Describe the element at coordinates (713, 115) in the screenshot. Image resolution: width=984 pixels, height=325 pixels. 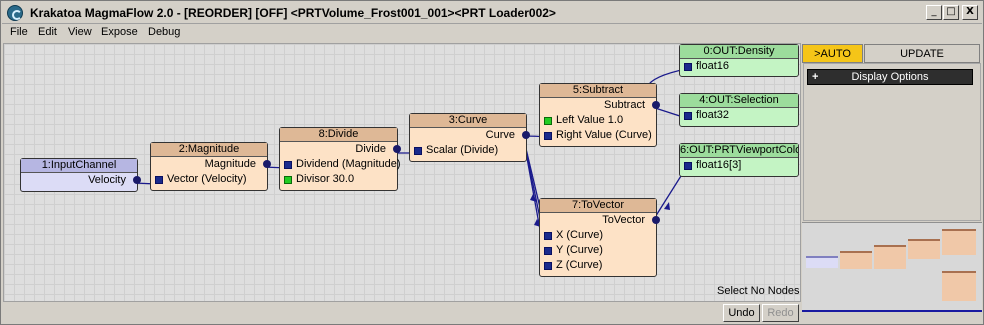
I see `socket-label: float32` at that location.